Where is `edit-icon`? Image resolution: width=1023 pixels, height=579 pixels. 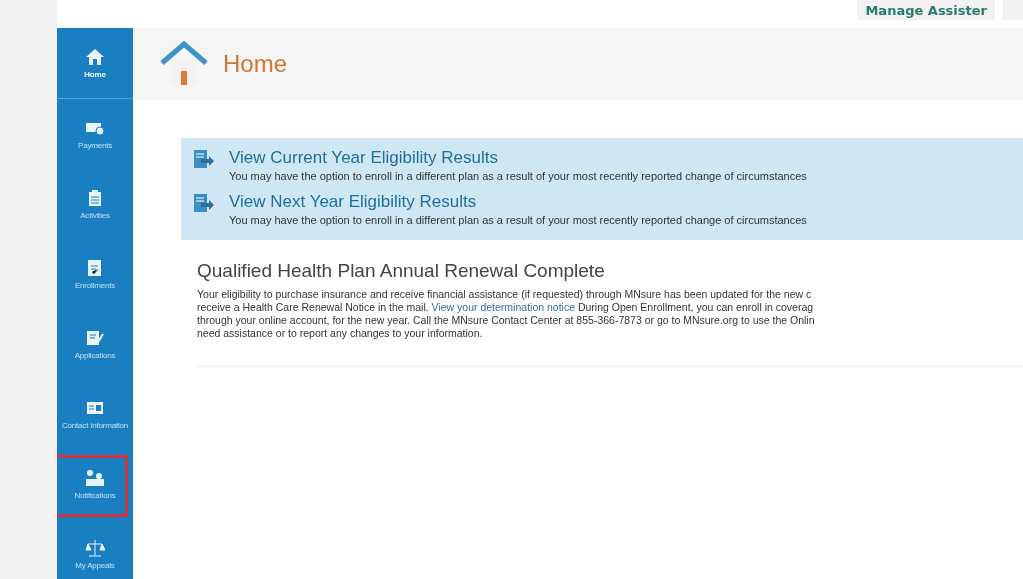
edit-icon is located at coordinates (95, 337).